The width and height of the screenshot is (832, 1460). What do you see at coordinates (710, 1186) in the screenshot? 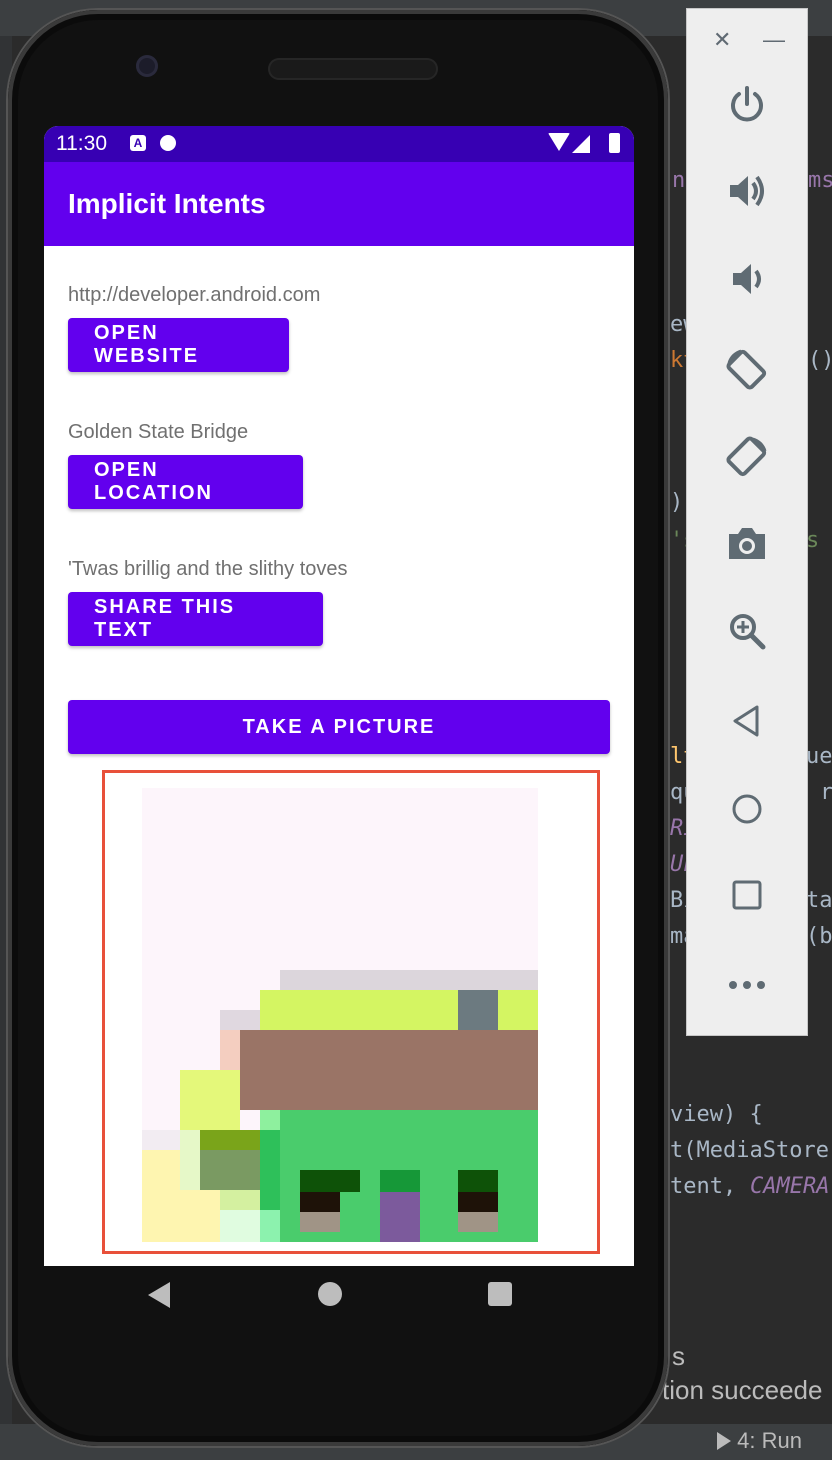
I see `code-fragment: tent,` at bounding box center [710, 1186].